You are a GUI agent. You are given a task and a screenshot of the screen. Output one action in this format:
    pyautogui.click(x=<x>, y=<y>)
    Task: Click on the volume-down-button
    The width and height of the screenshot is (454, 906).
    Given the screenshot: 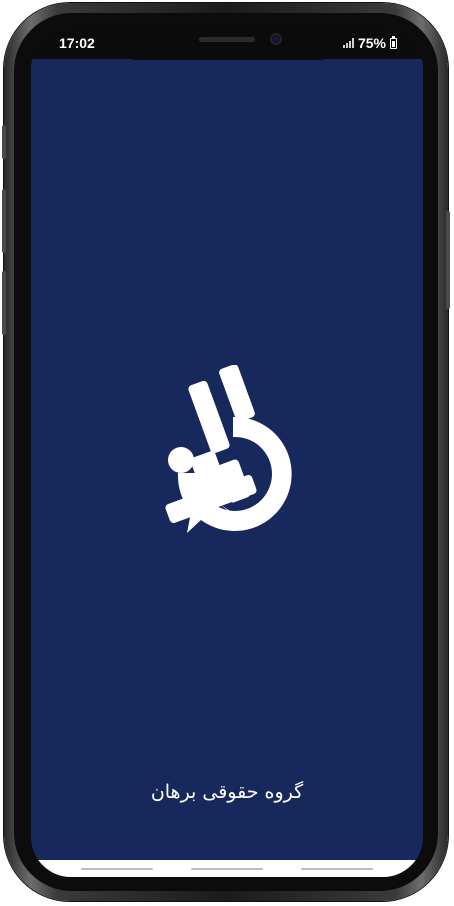 What is the action you would take?
    pyautogui.click(x=4, y=221)
    